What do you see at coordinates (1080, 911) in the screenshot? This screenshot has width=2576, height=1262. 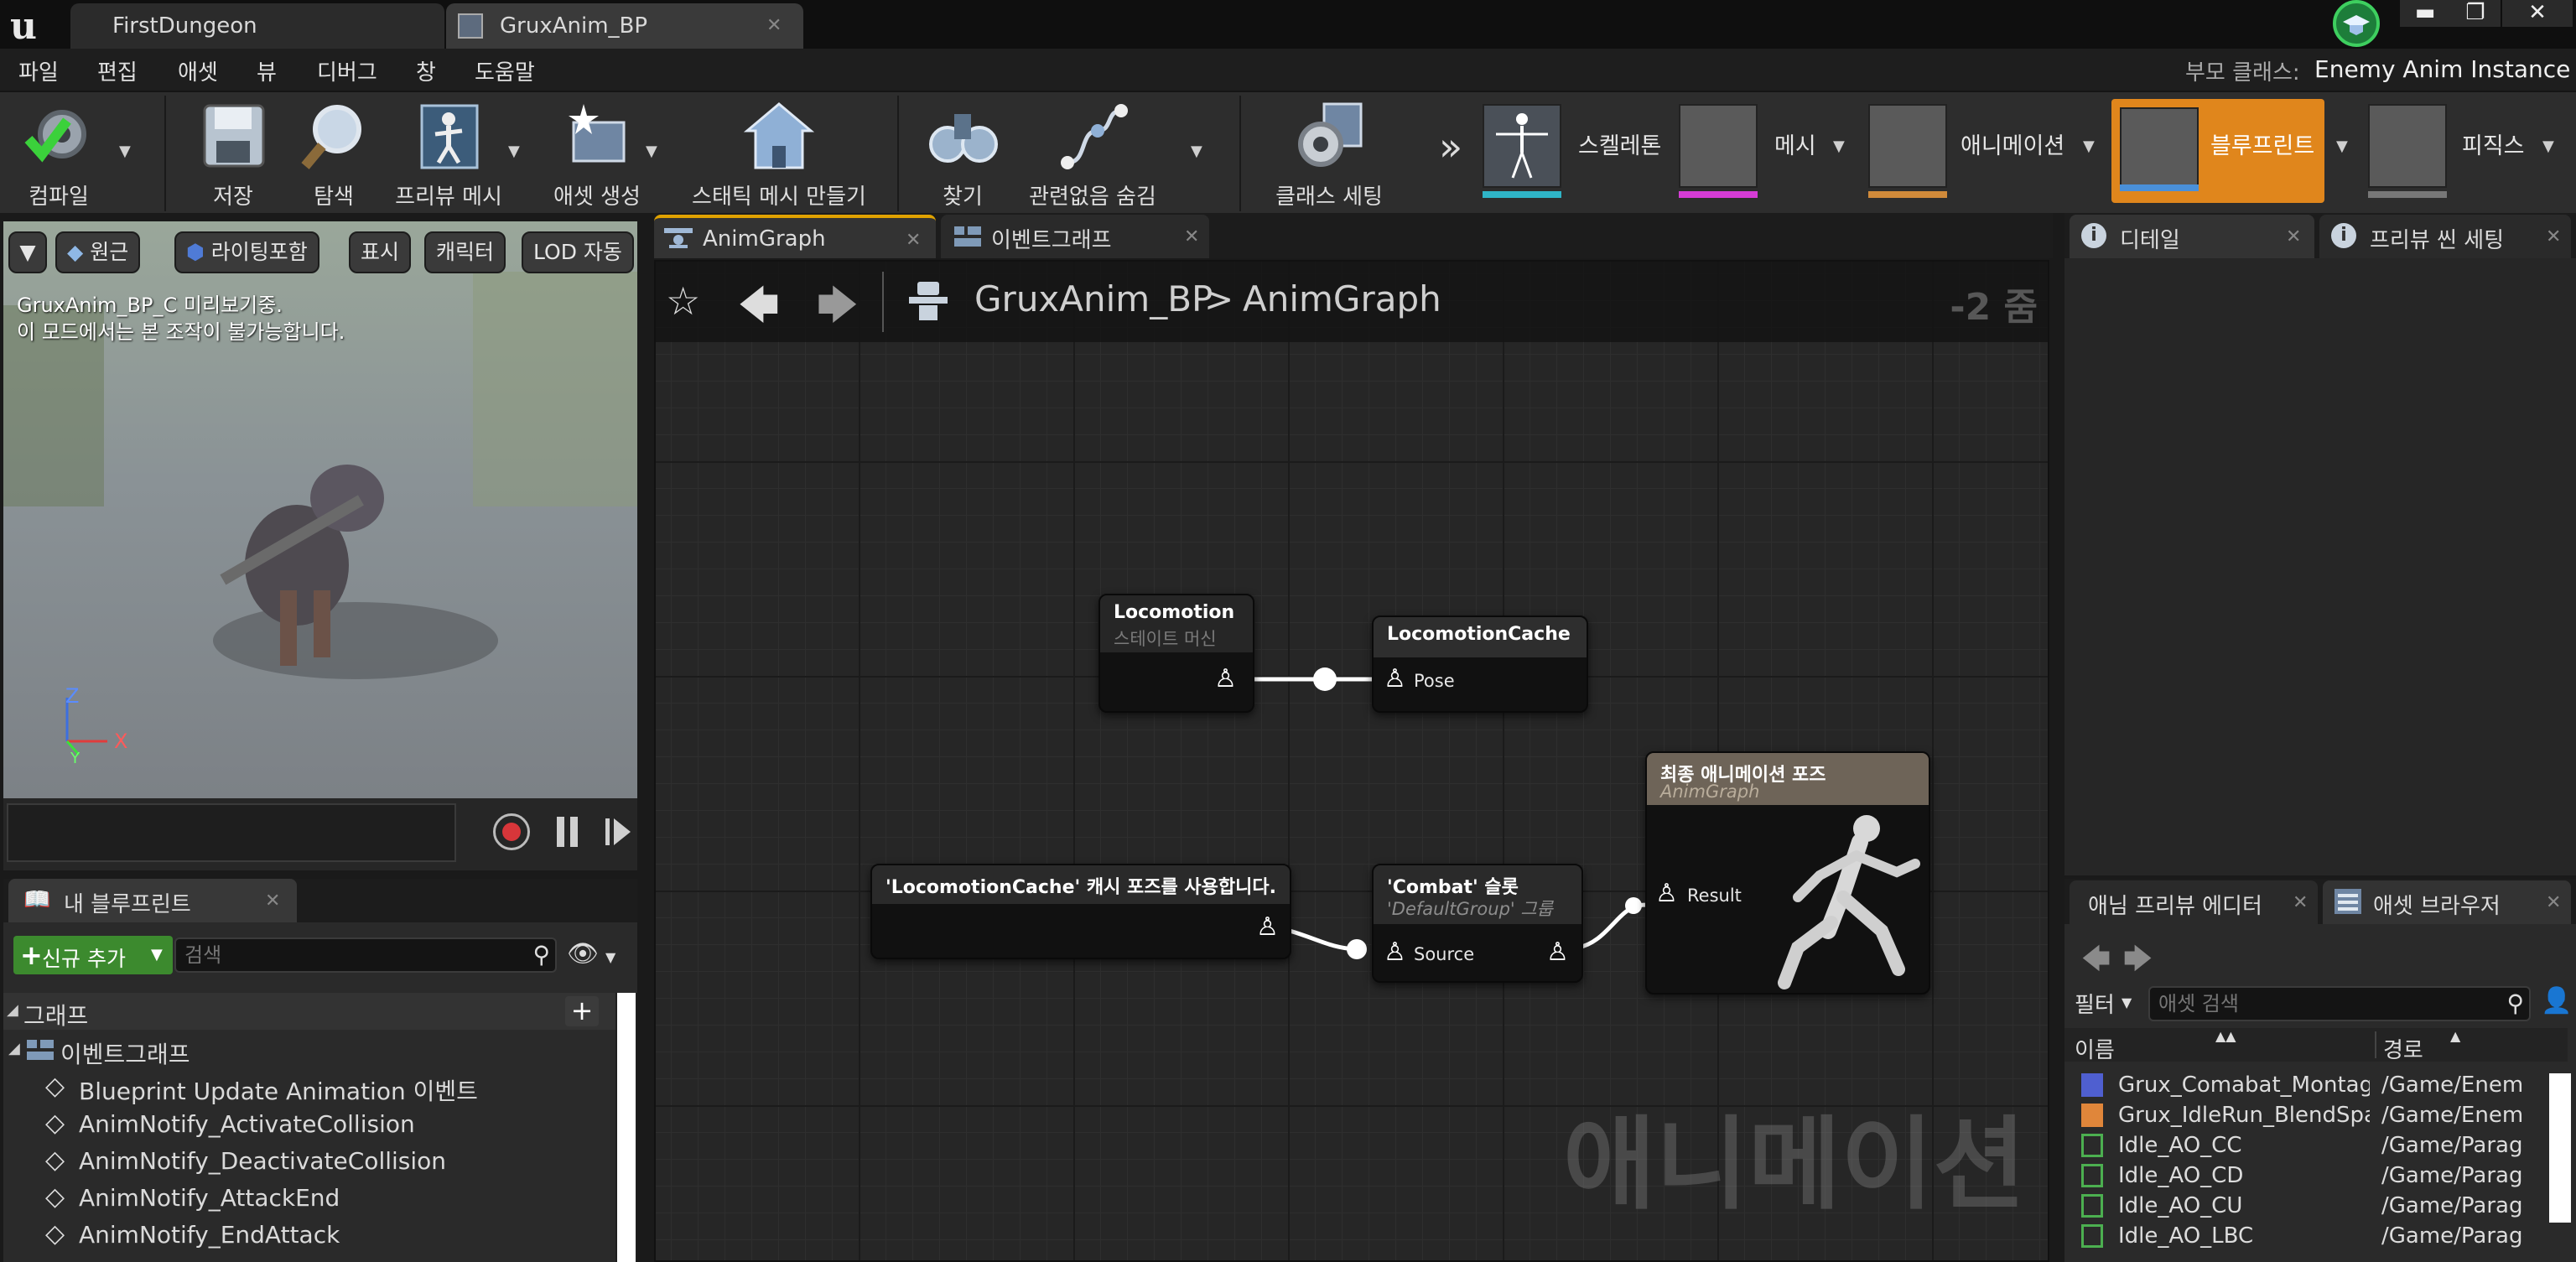 I see `node-use-cached-pose: 'LocomotionCache' 캐시 포즈를 사용합니다. ♙` at bounding box center [1080, 911].